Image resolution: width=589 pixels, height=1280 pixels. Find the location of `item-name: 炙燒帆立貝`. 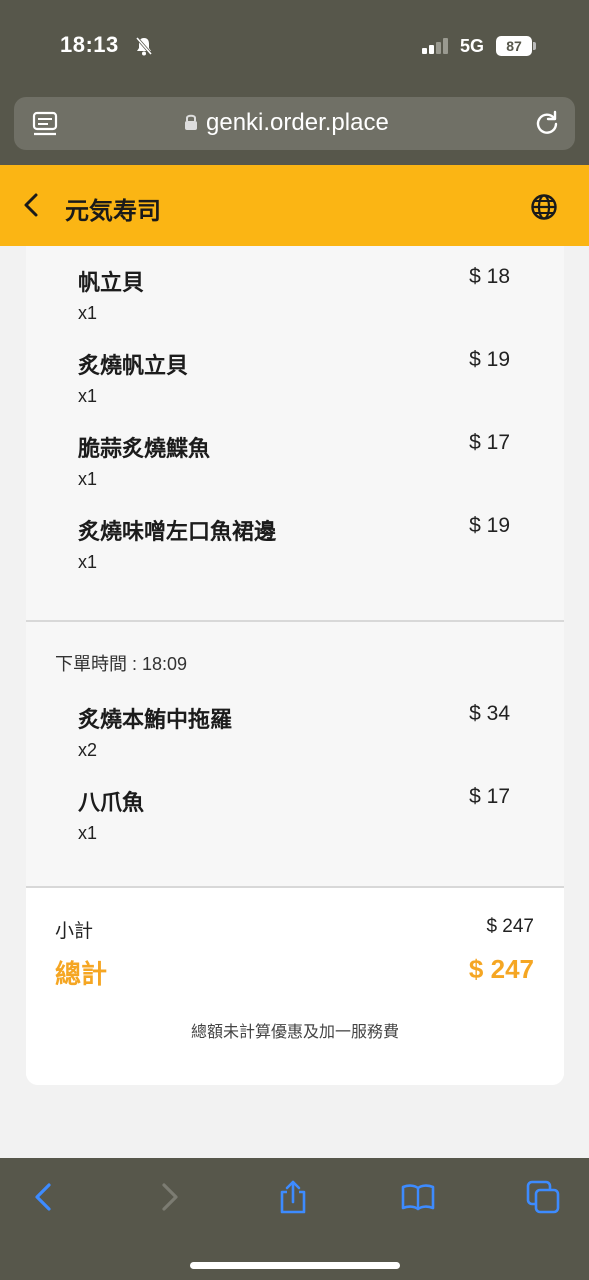

item-name: 炙燒帆立貝 is located at coordinates (133, 365).